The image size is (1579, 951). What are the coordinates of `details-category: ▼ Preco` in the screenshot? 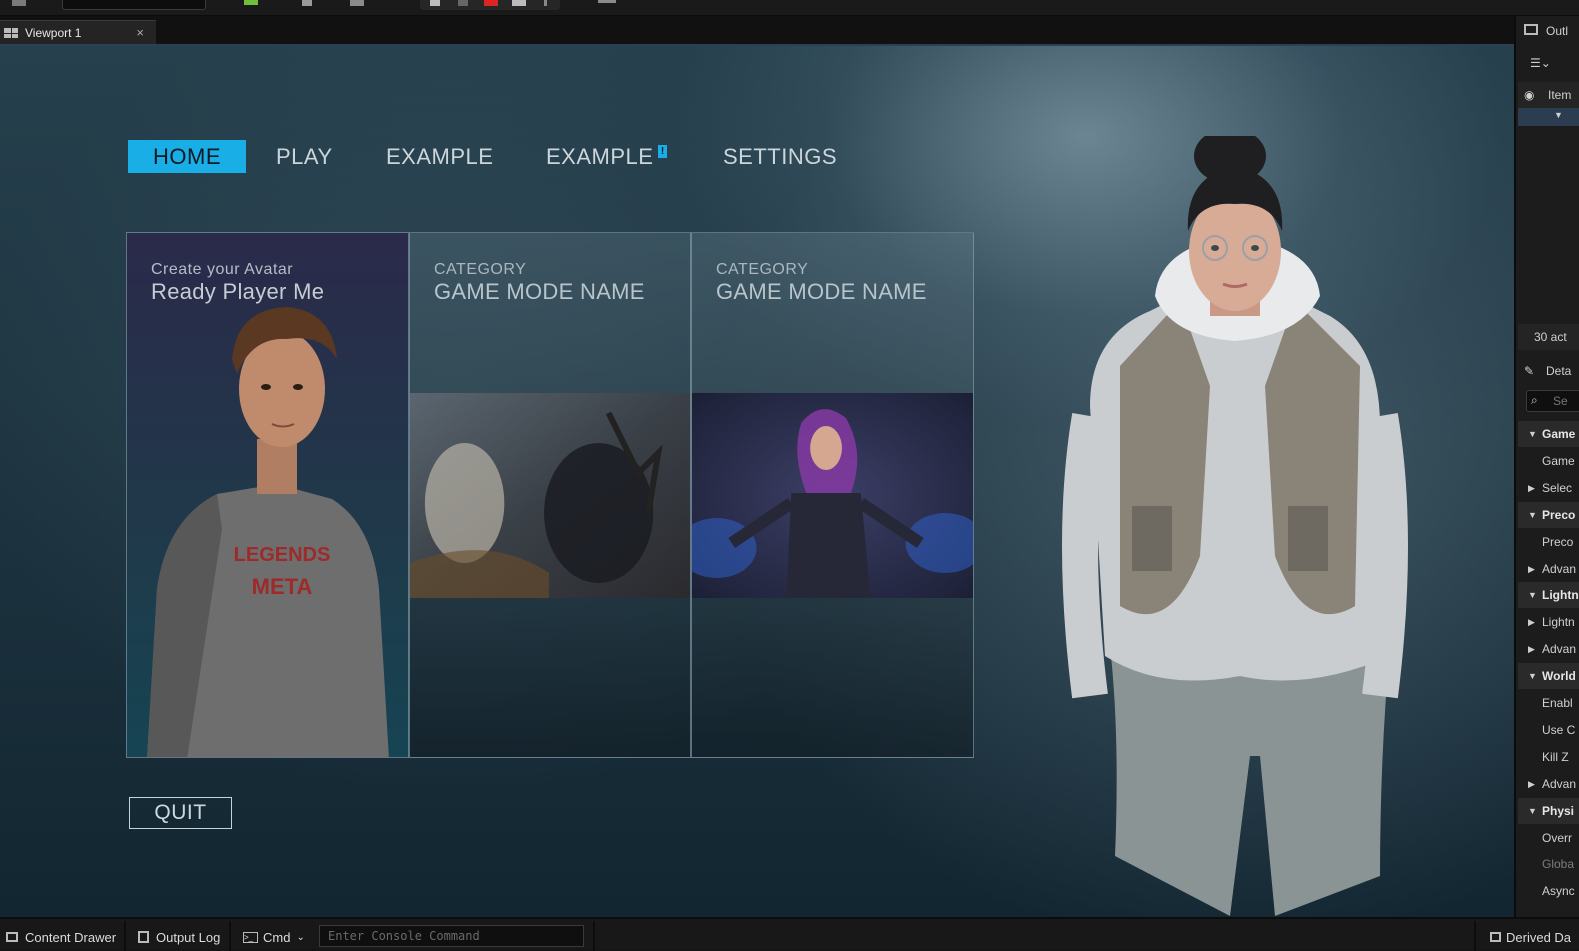 It's located at (1548, 514).